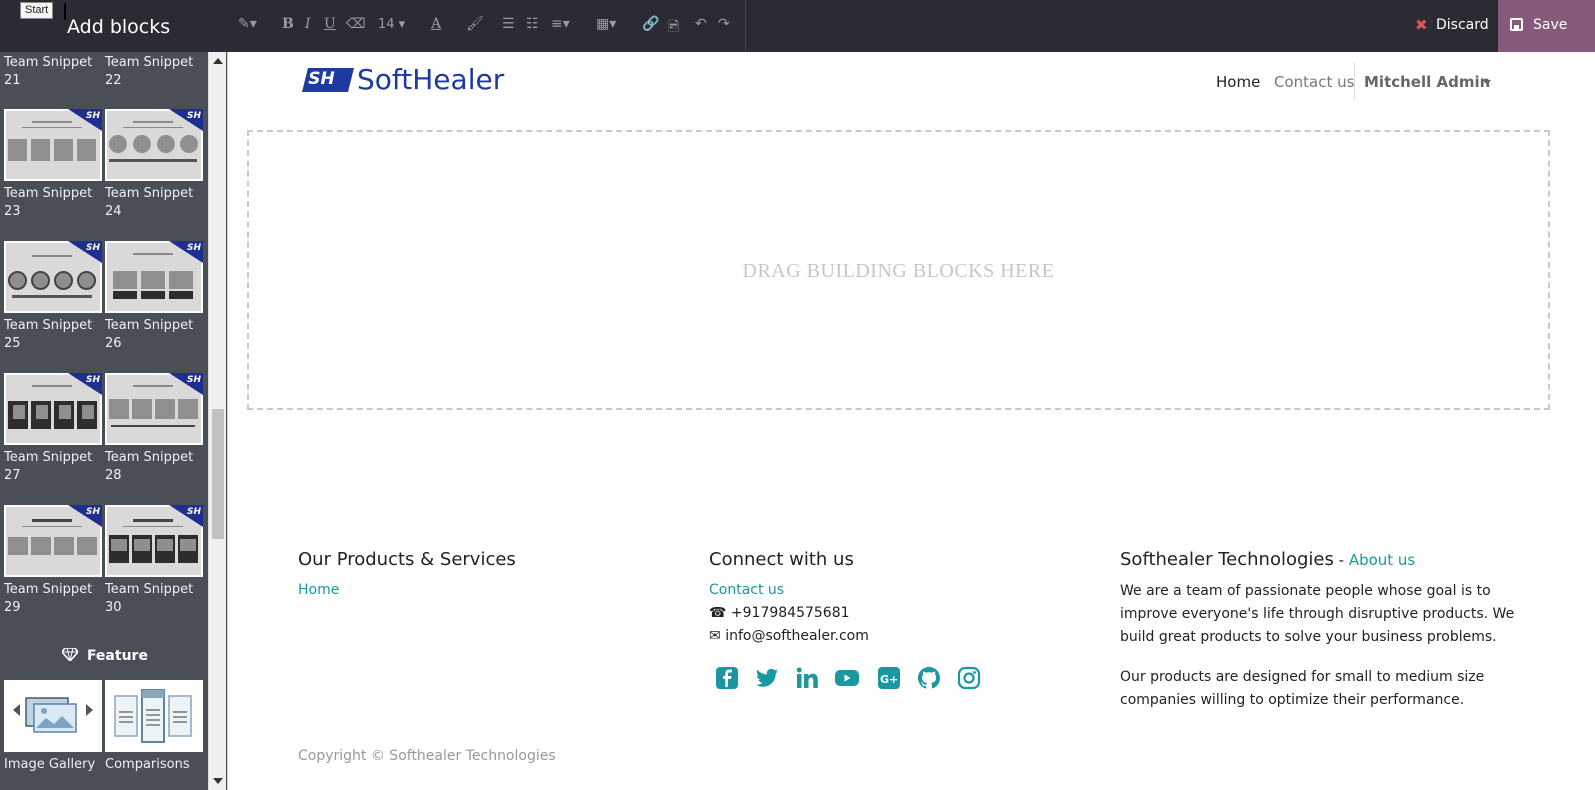  I want to click on instagram-icon, so click(969, 678).